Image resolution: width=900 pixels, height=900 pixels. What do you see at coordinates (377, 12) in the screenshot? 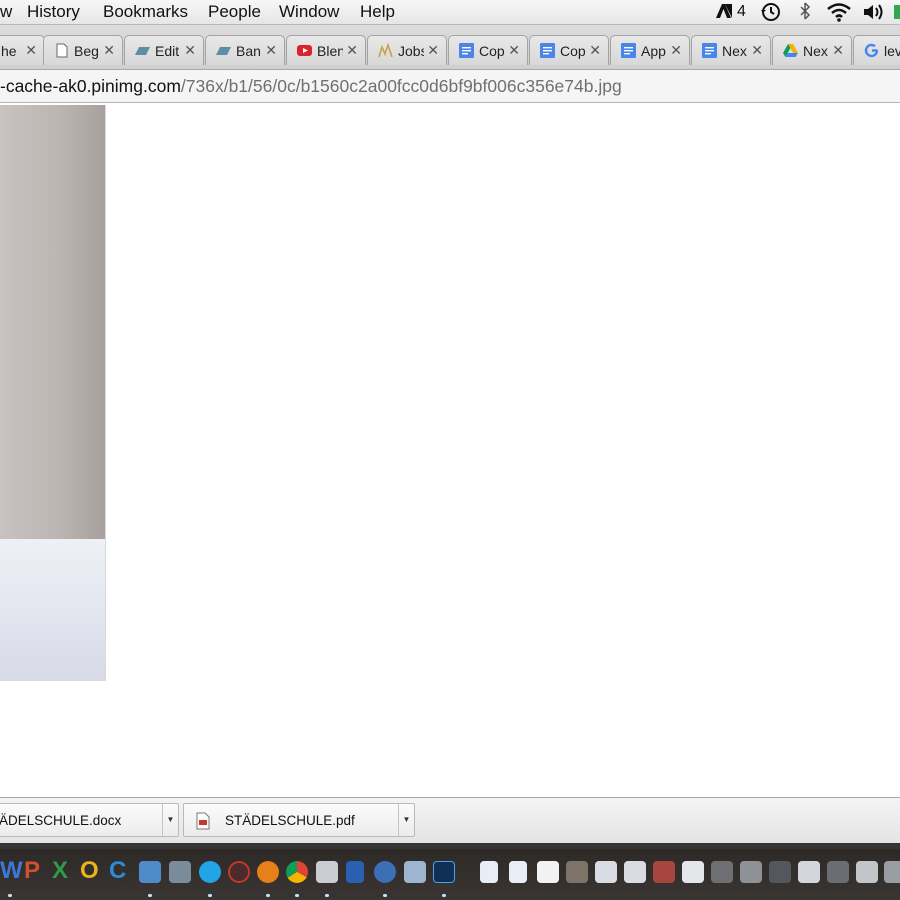
I see `menu-help: Help` at bounding box center [377, 12].